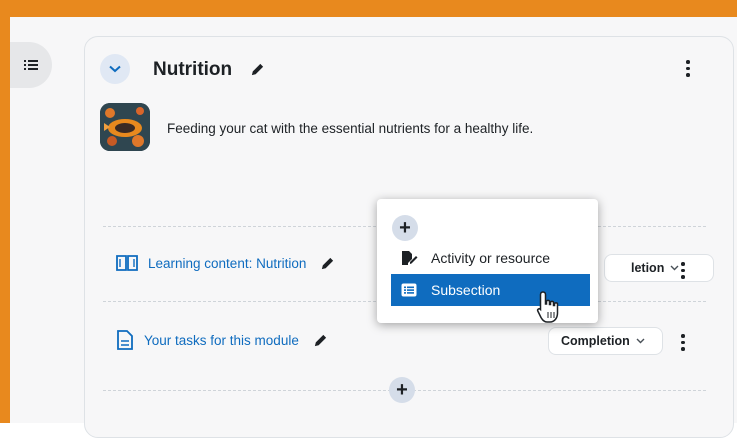  I want to click on add-content-popup: + Activity or resource Subsection, so click(487, 261).